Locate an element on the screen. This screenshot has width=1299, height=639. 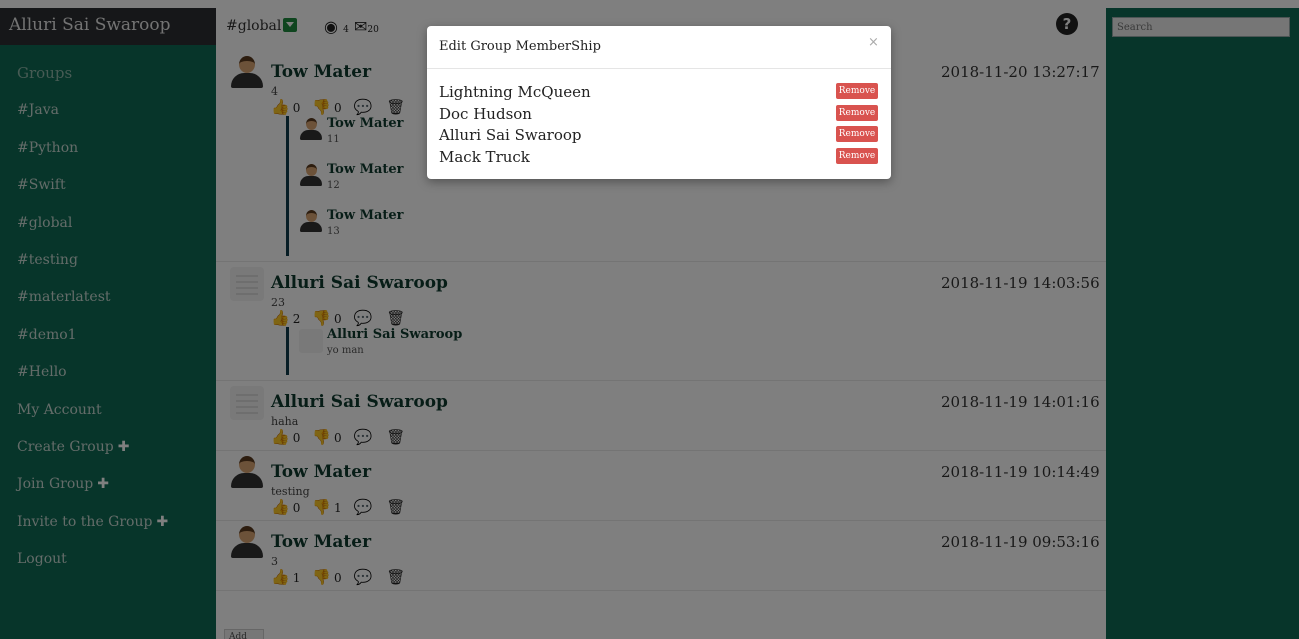
member-name: Mack Truck is located at coordinates (484, 156).